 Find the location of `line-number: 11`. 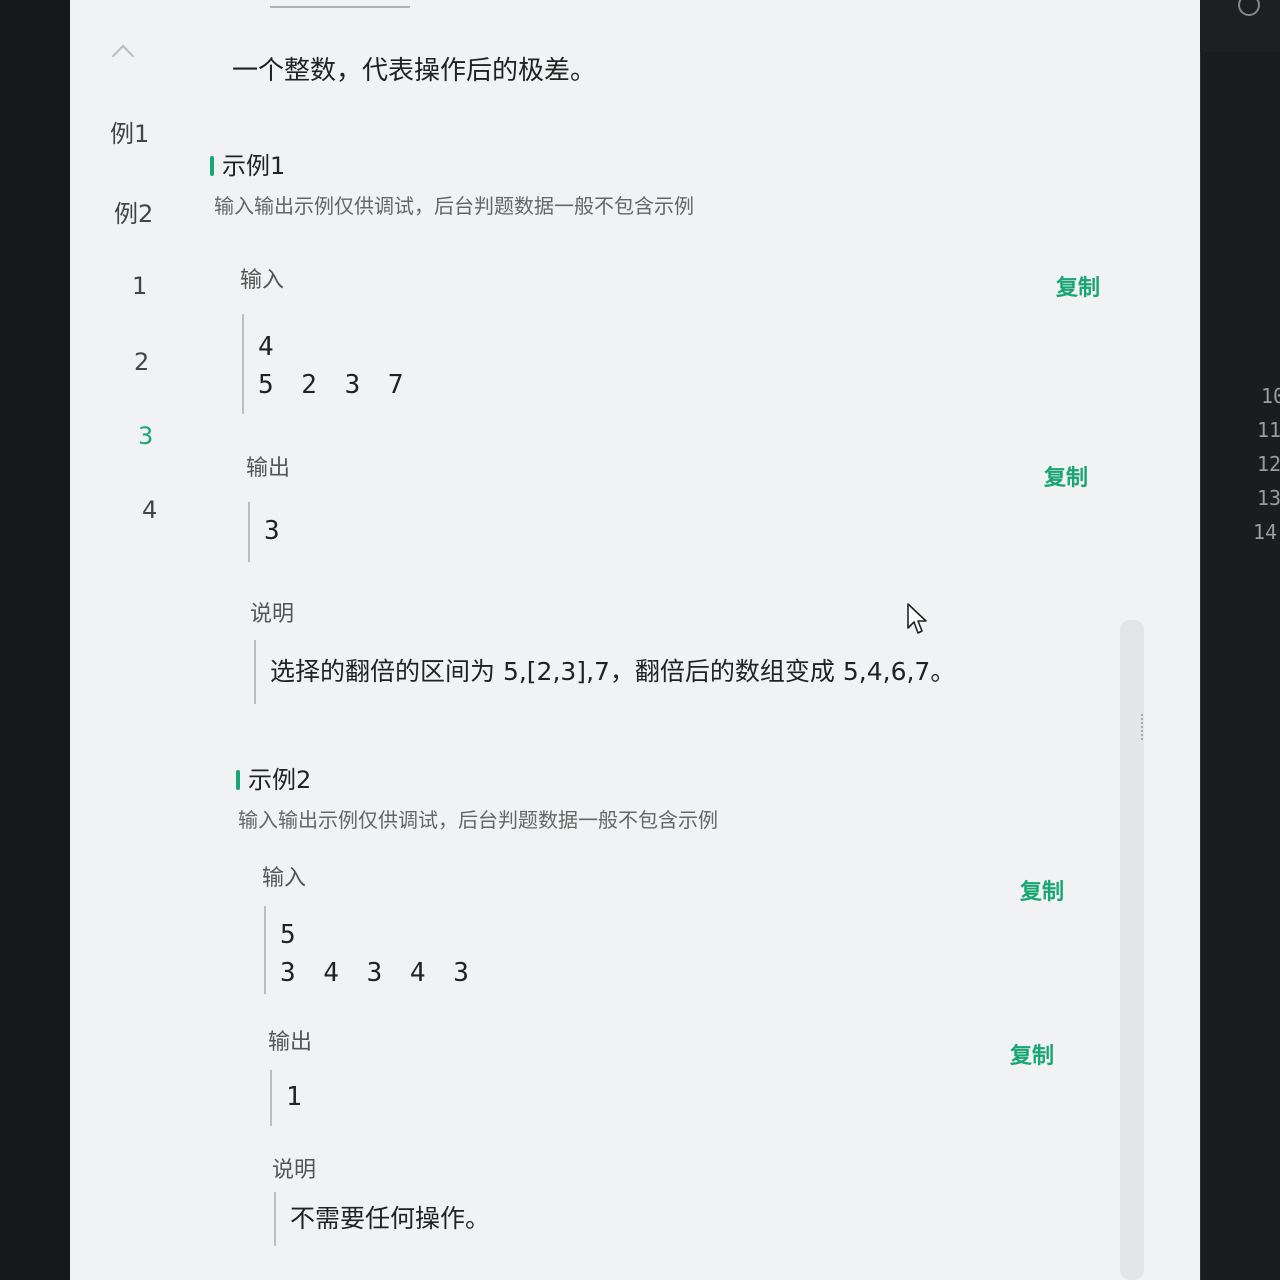

line-number: 11 is located at coordinates (1268, 430).